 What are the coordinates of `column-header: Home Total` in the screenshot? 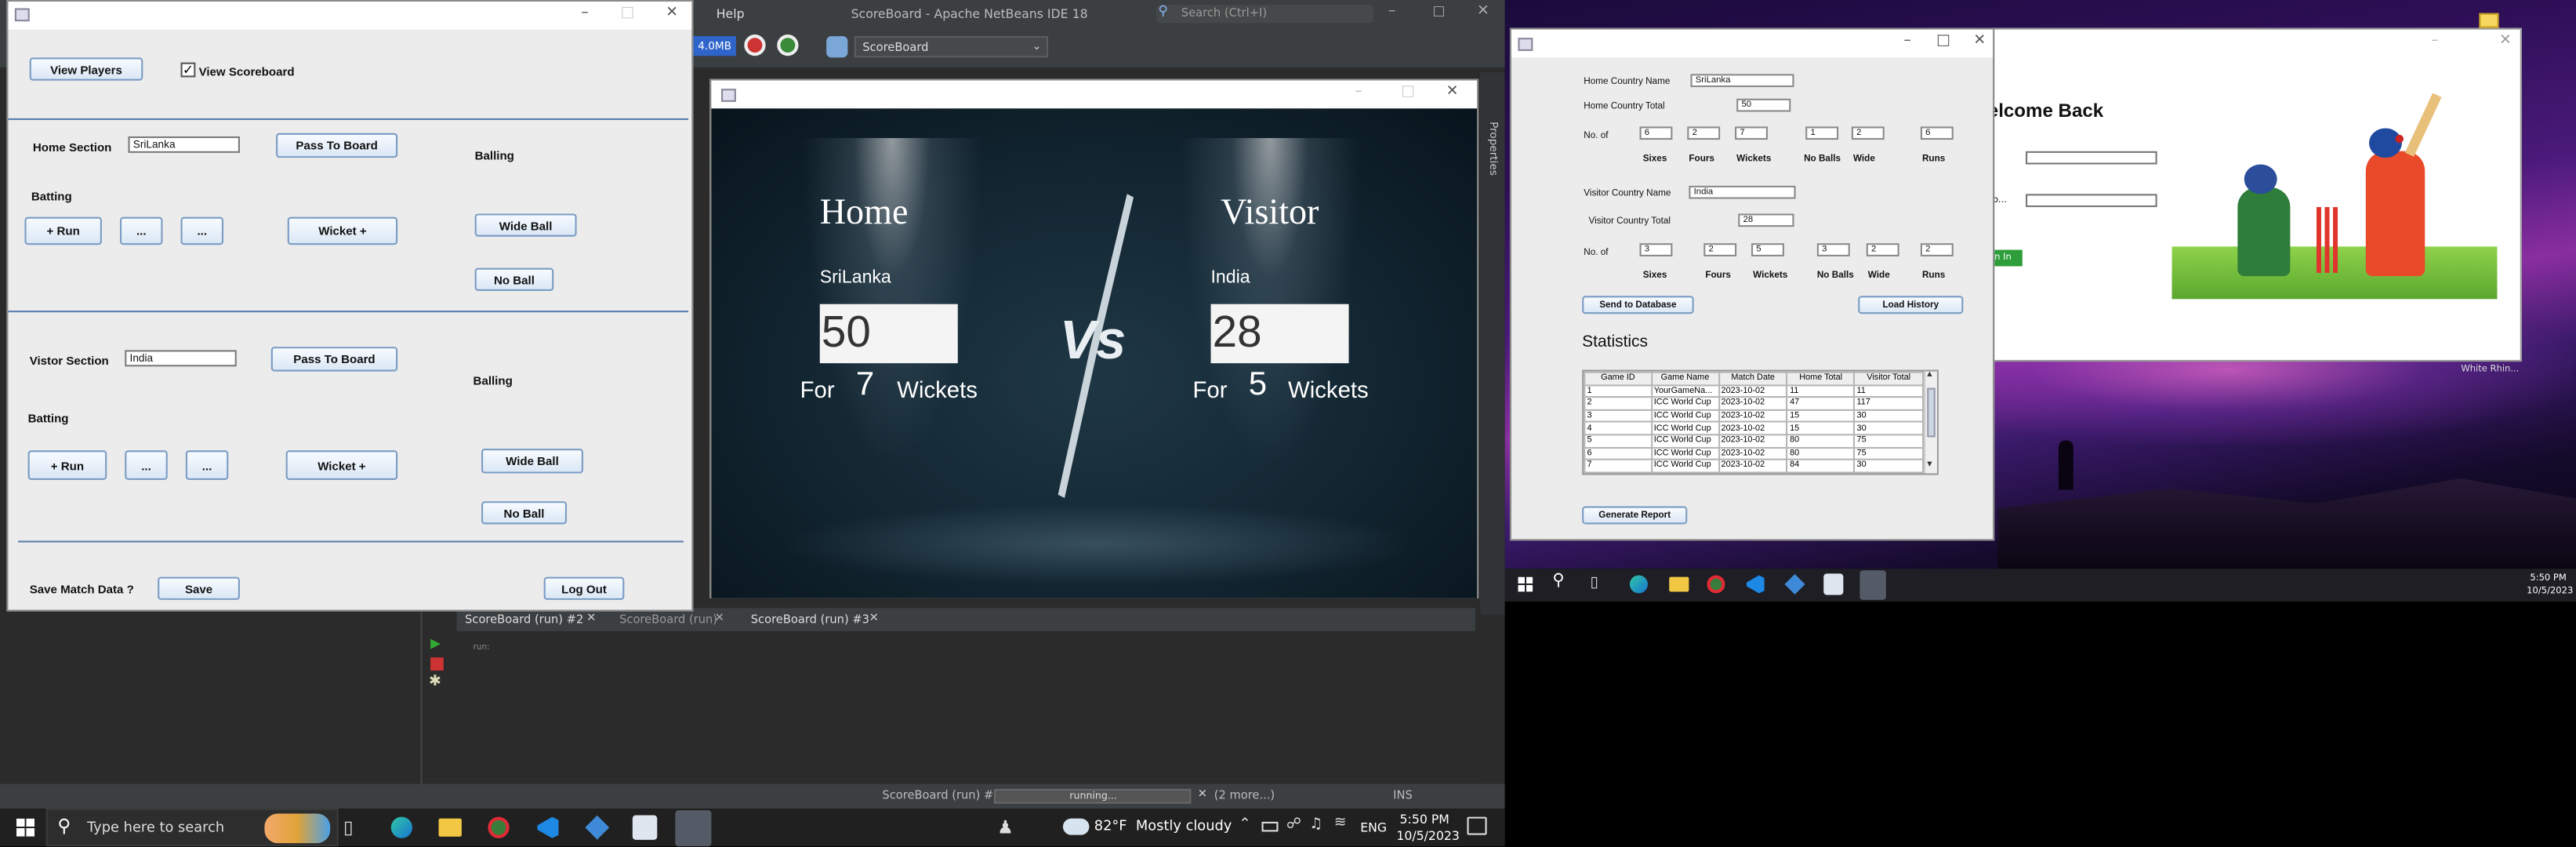 It's located at (1821, 378).